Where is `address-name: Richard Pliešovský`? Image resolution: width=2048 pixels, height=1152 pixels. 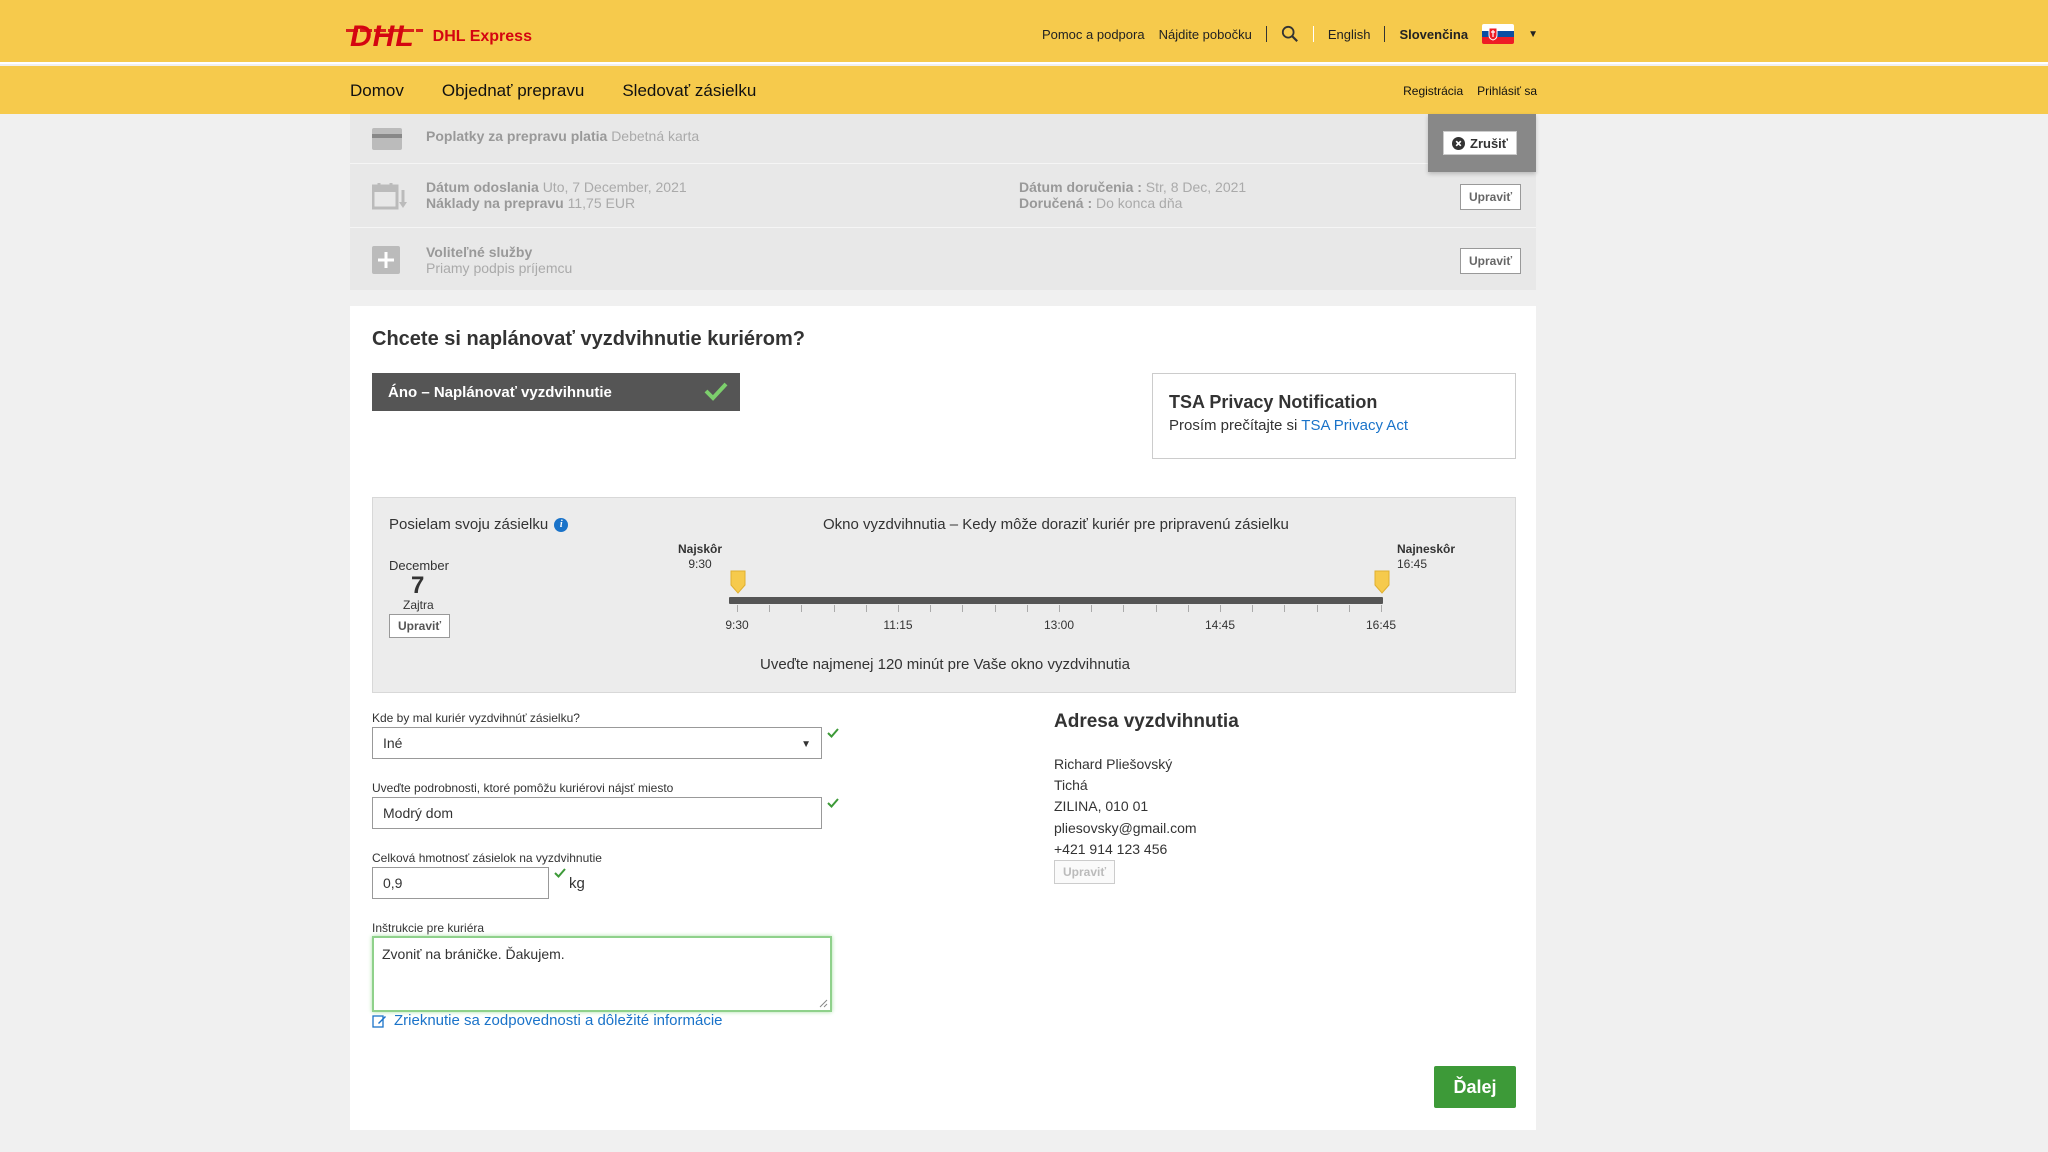 address-name: Richard Pliešovský is located at coordinates (1113, 764).